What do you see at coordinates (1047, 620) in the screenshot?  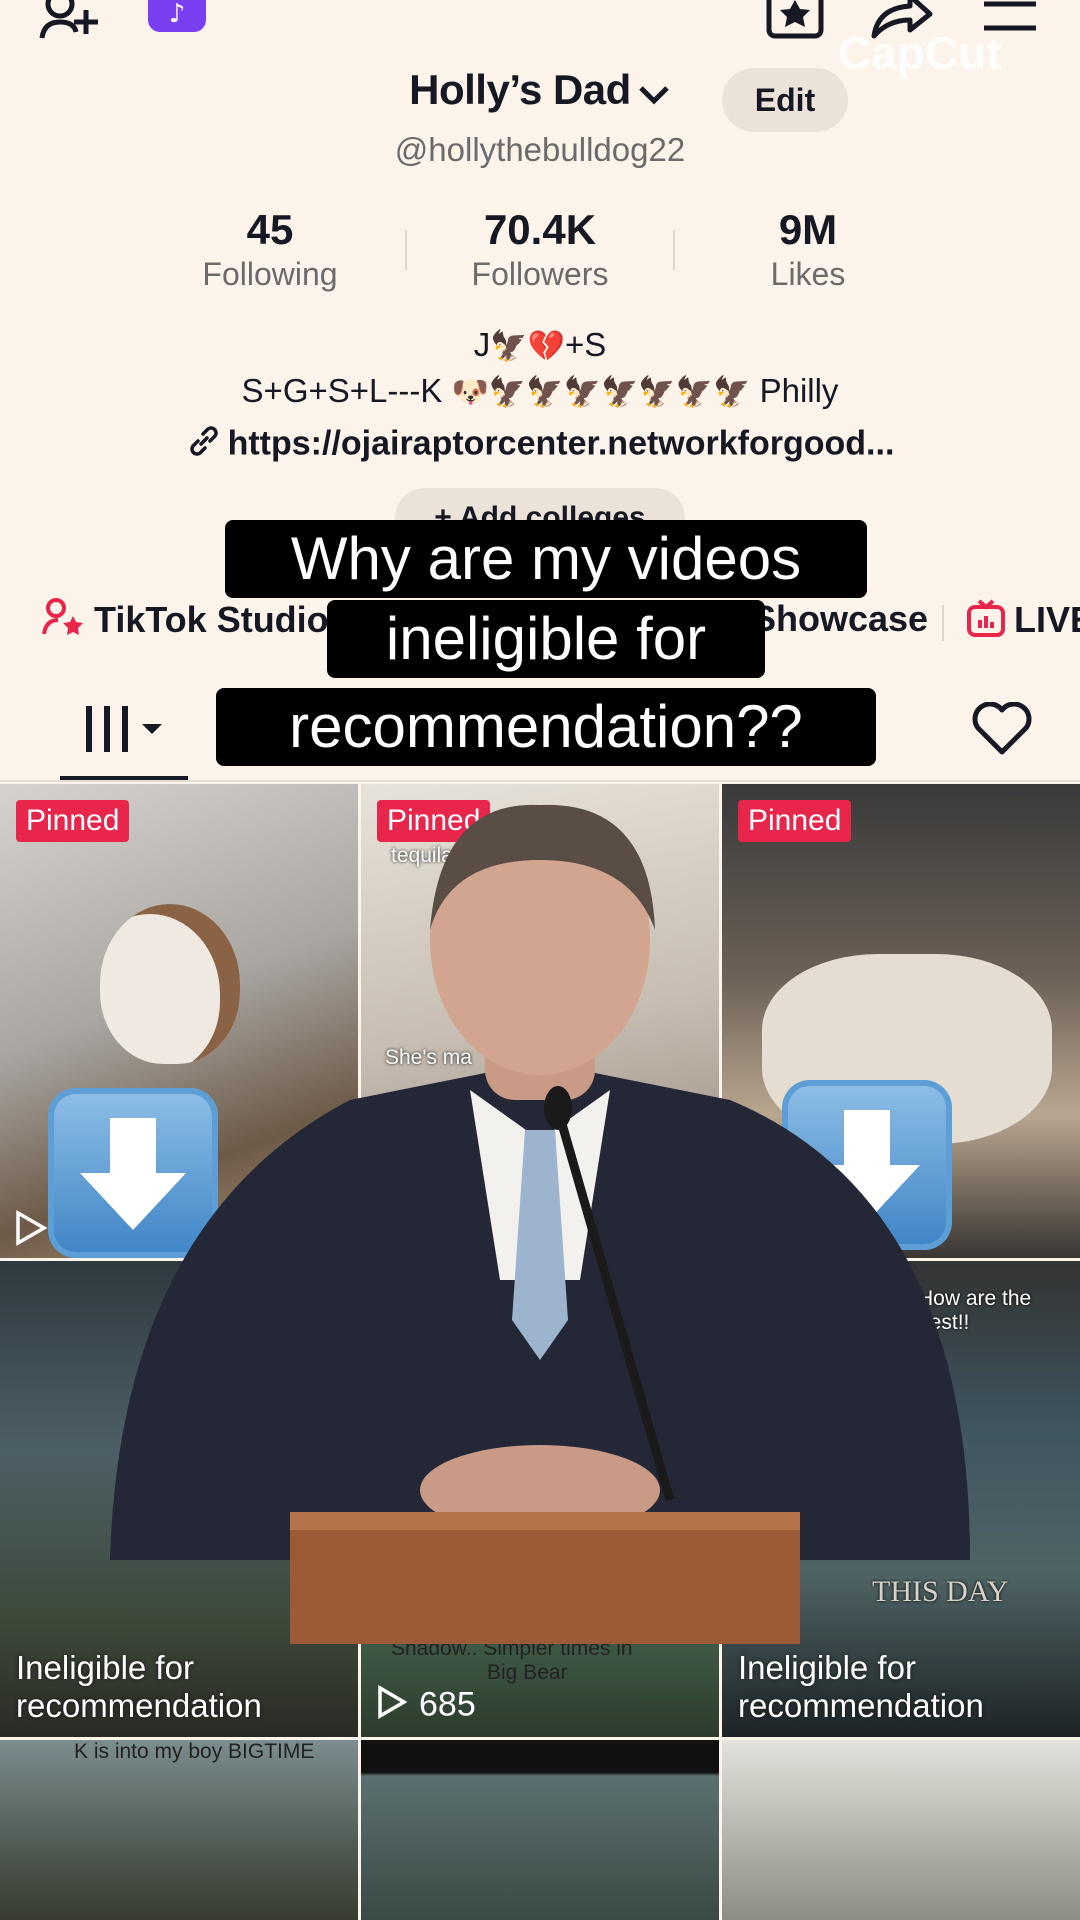 I see `shortcut-label: LIVE` at bounding box center [1047, 620].